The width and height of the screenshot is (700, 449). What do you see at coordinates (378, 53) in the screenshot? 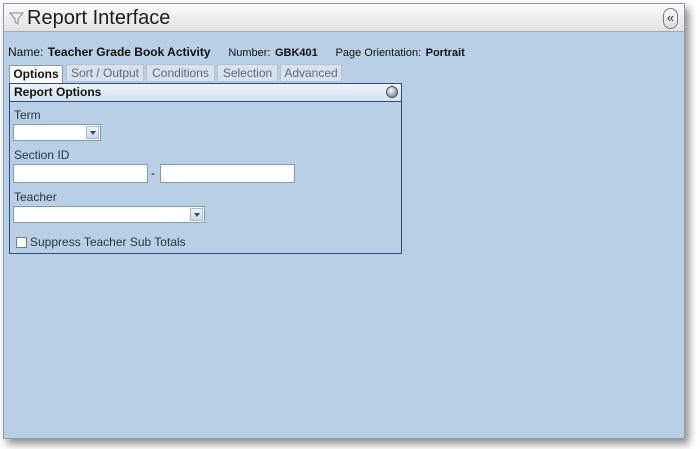
I see `orientation-label: Page Orientation:` at bounding box center [378, 53].